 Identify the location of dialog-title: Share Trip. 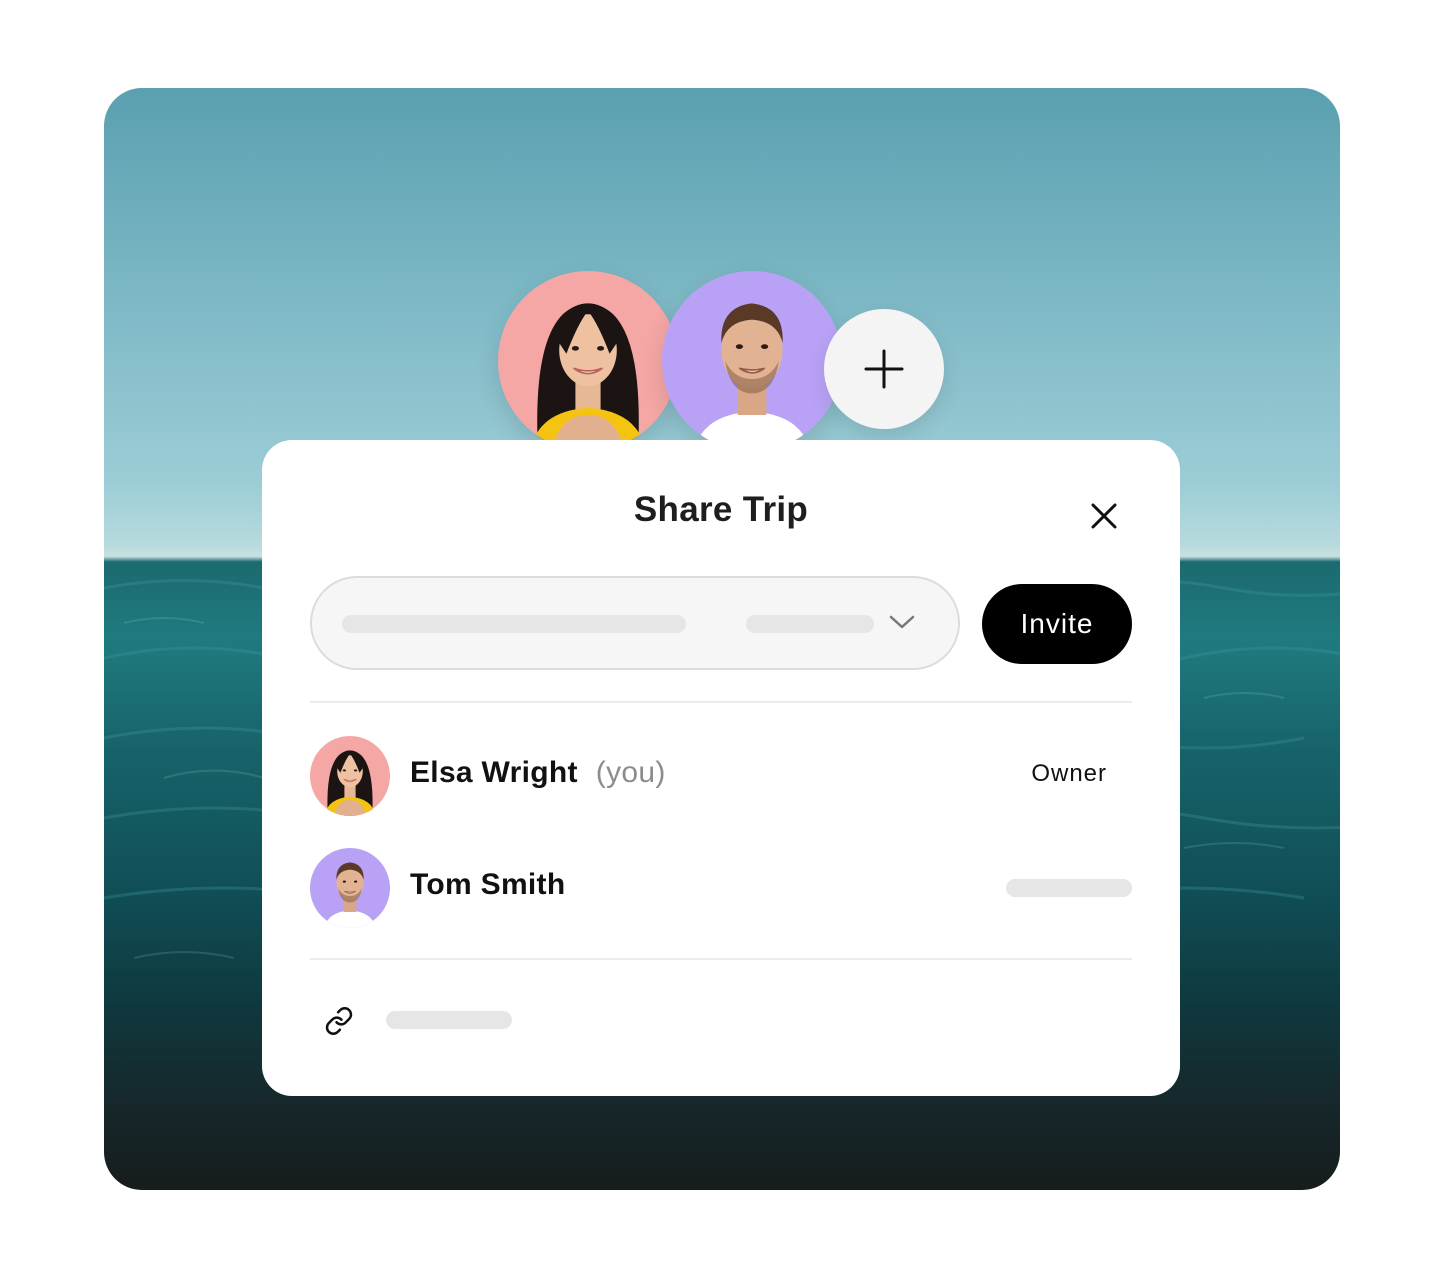
(721, 509).